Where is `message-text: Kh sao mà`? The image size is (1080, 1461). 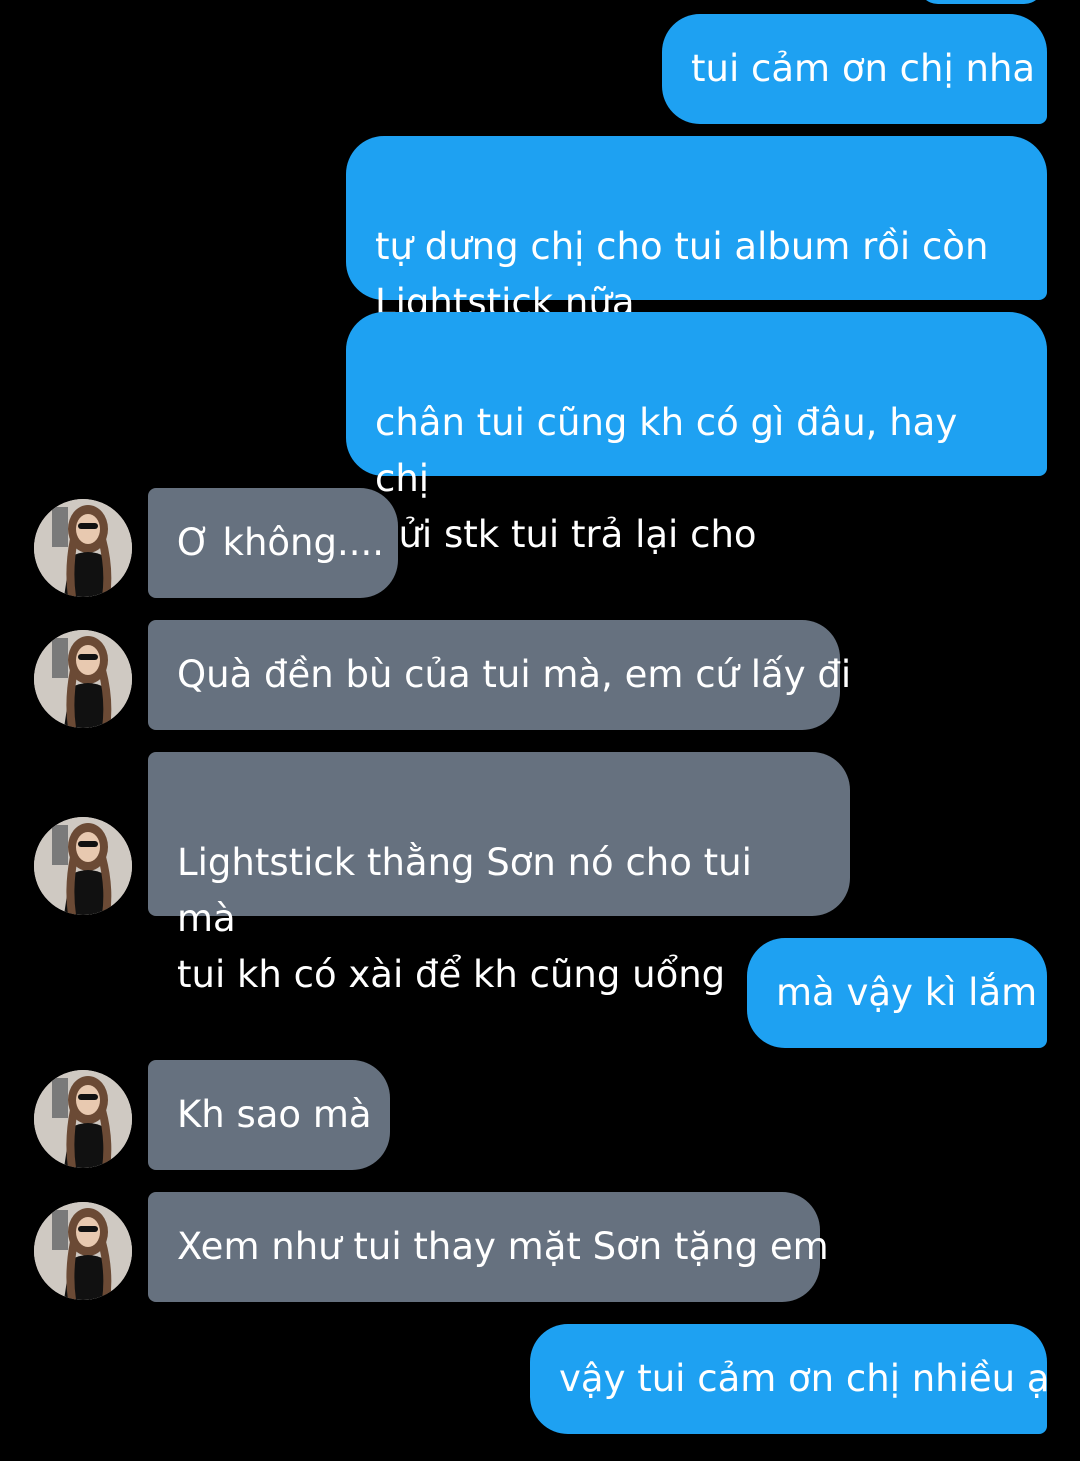
message-text: Kh sao mà is located at coordinates (274, 1114).